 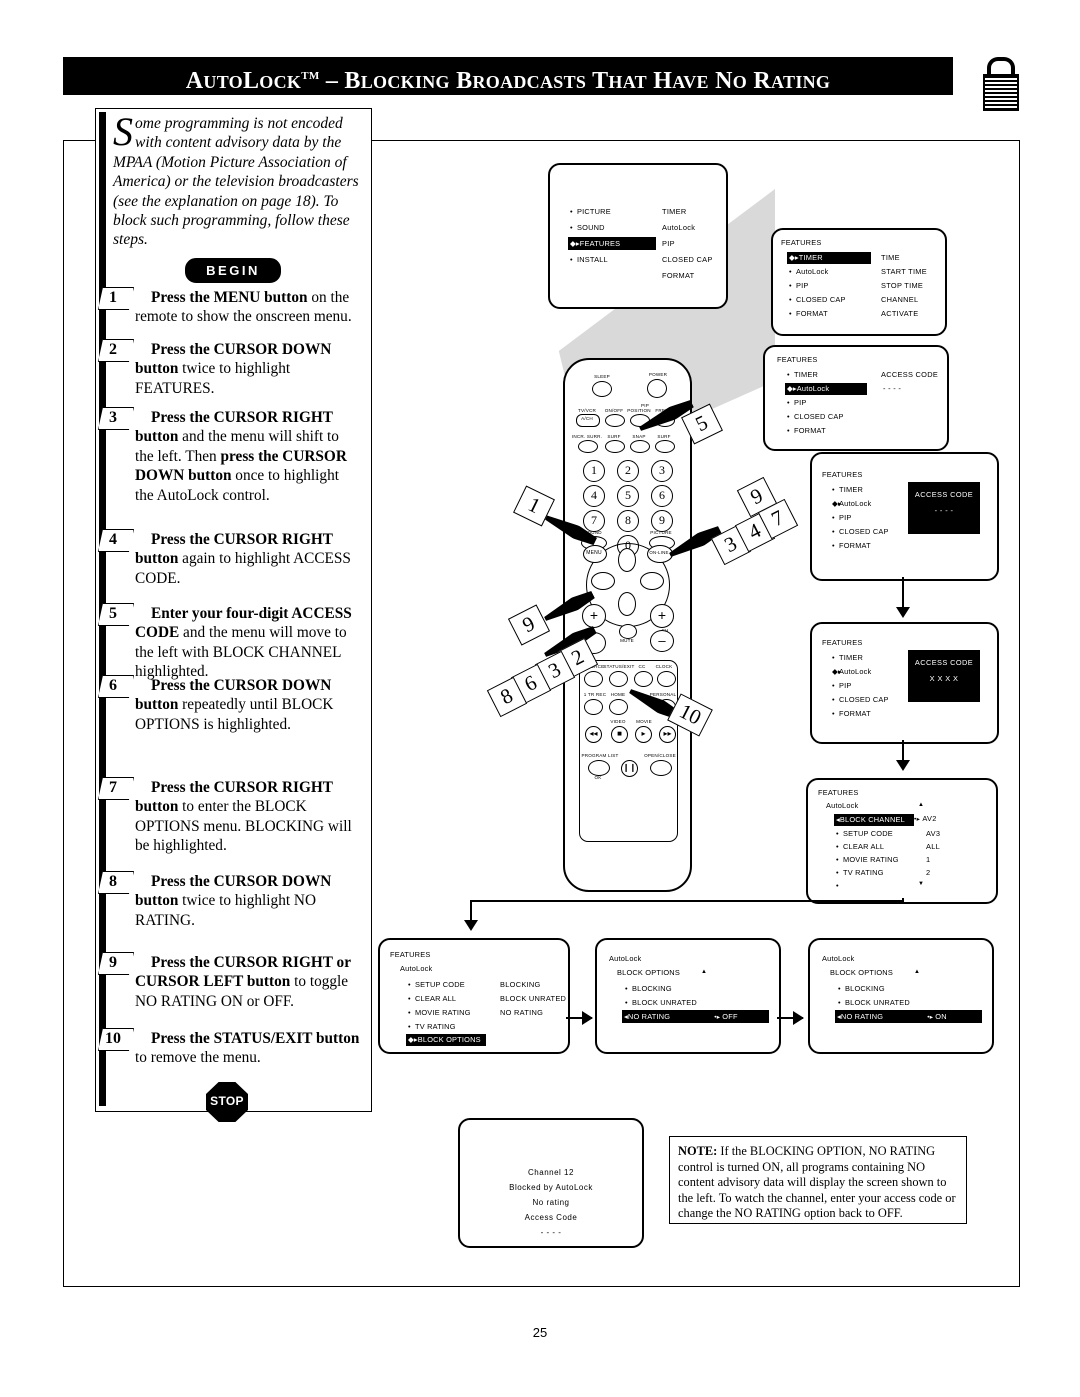 What do you see at coordinates (594, 553) in the screenshot?
I see `menu-label: MENU` at bounding box center [594, 553].